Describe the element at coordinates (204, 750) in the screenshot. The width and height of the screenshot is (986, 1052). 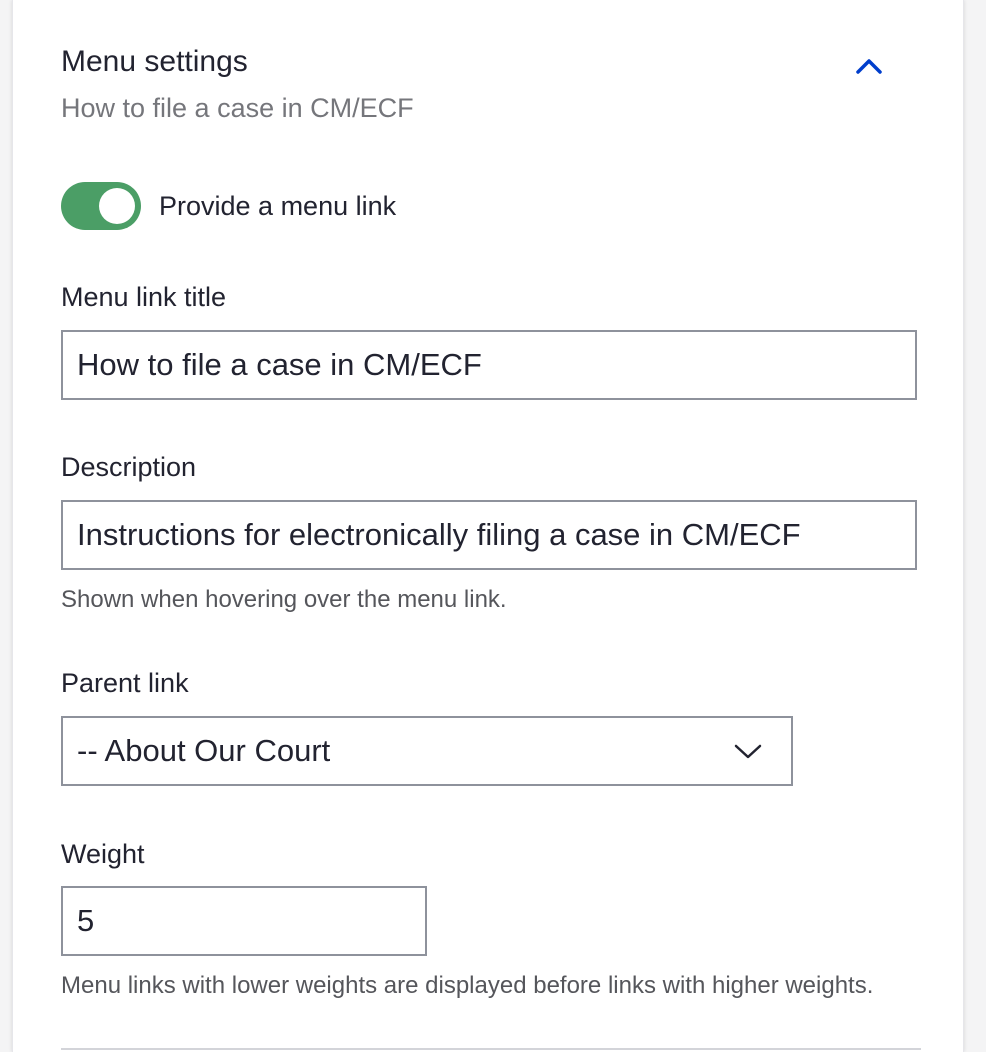
I see `parent-link-selected-value: -- About Our Court` at that location.